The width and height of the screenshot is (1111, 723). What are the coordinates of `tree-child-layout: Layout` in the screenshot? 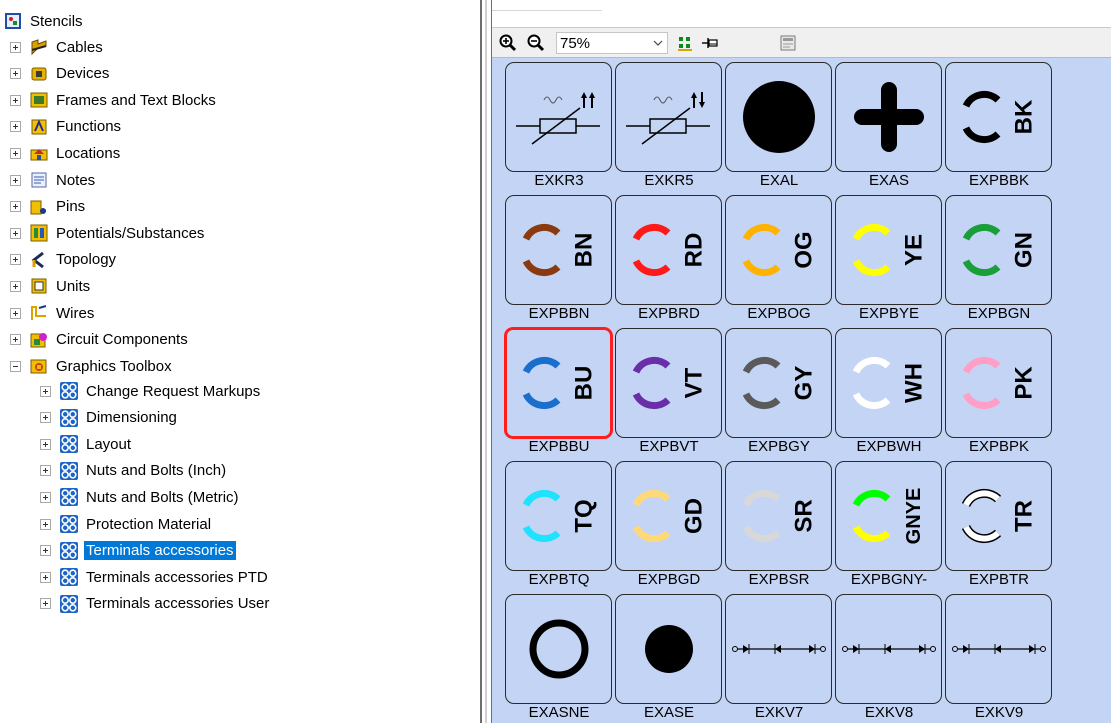 It's located at (86, 444).